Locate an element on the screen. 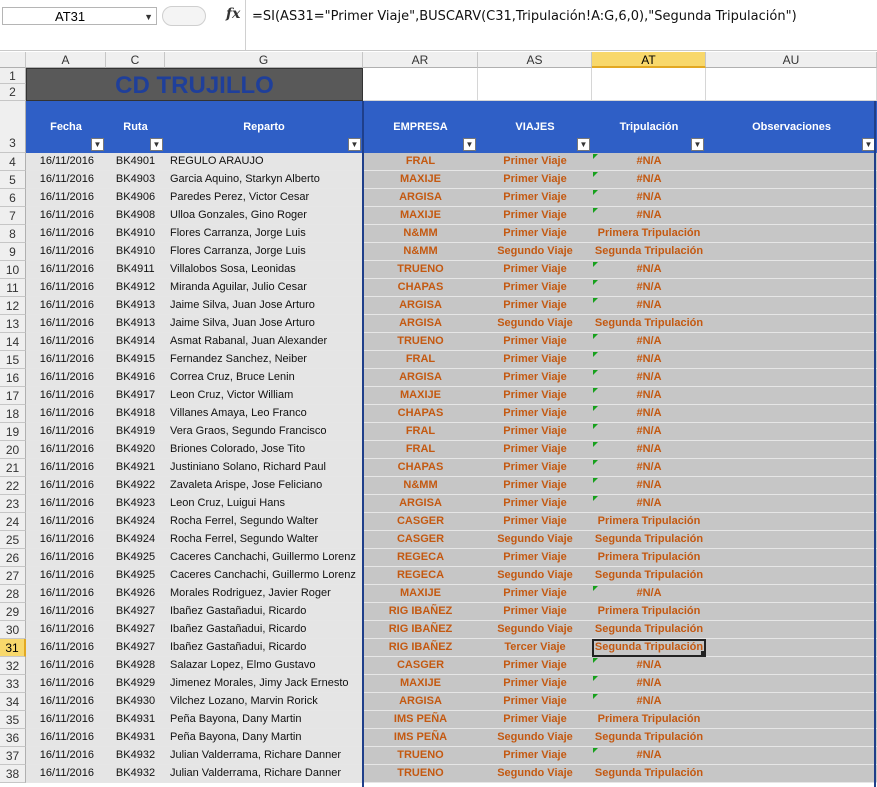 The height and width of the screenshot is (787, 877). cell-ruta: BK4903 is located at coordinates (135, 180).